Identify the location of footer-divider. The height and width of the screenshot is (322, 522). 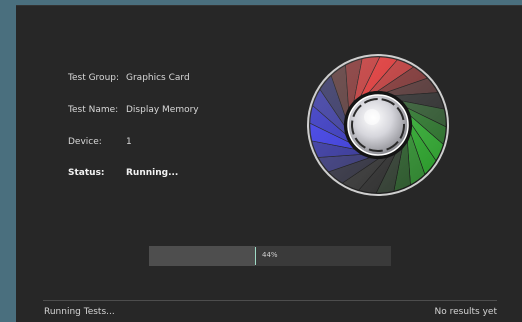
(270, 300).